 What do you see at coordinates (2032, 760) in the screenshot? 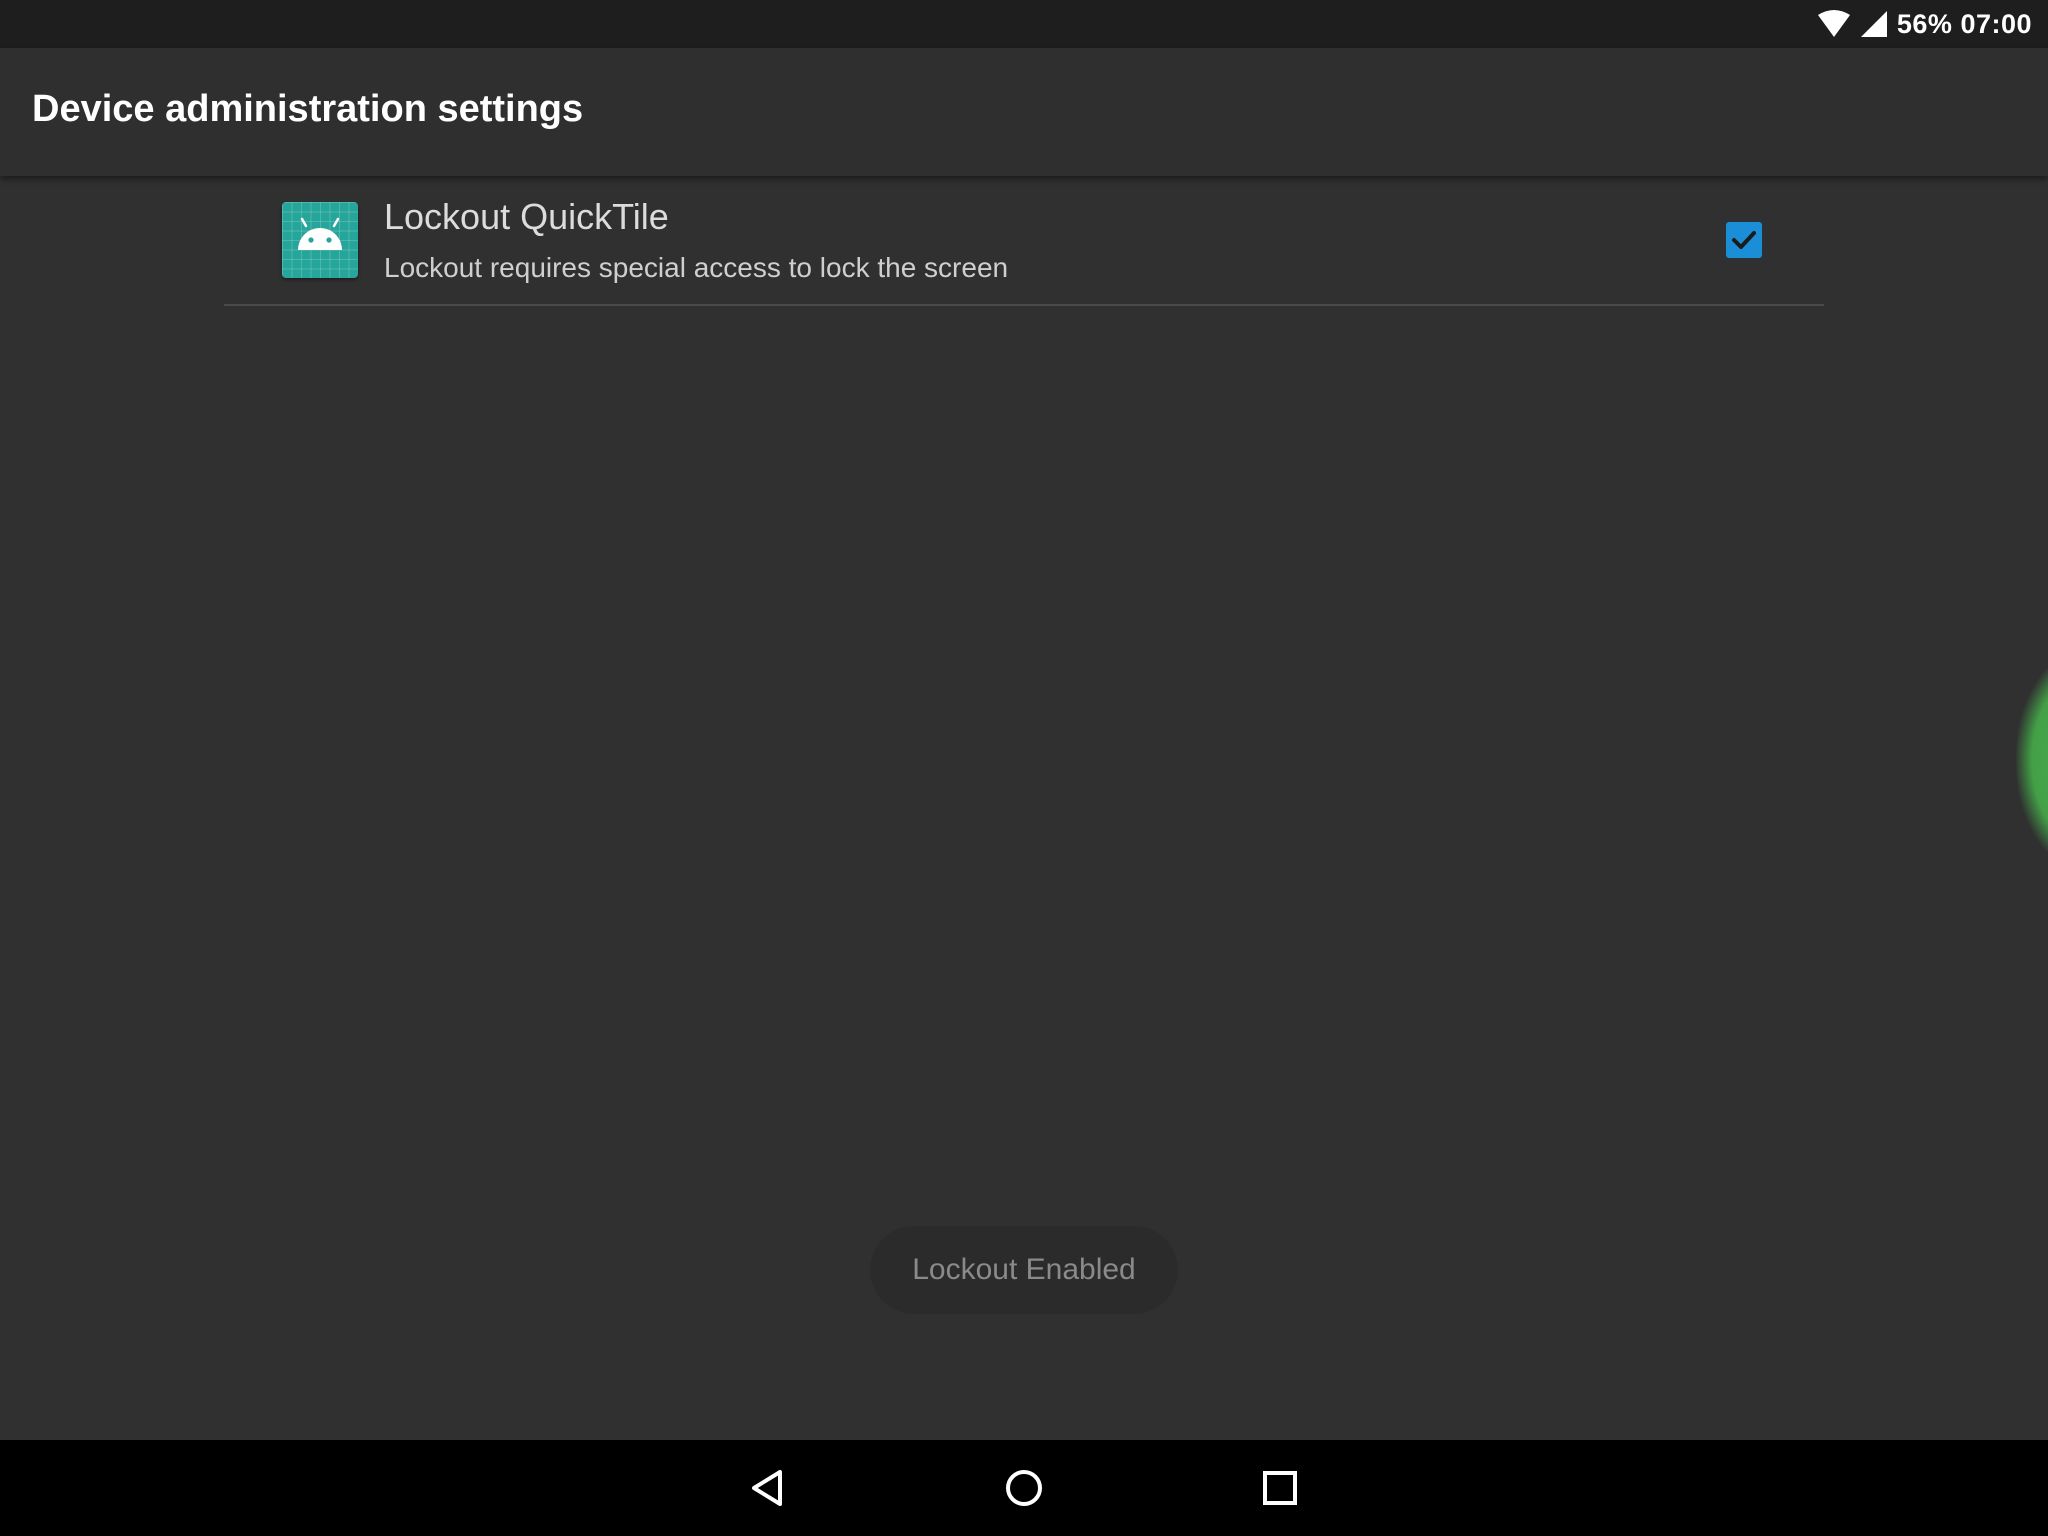
I see `edge-glow` at bounding box center [2032, 760].